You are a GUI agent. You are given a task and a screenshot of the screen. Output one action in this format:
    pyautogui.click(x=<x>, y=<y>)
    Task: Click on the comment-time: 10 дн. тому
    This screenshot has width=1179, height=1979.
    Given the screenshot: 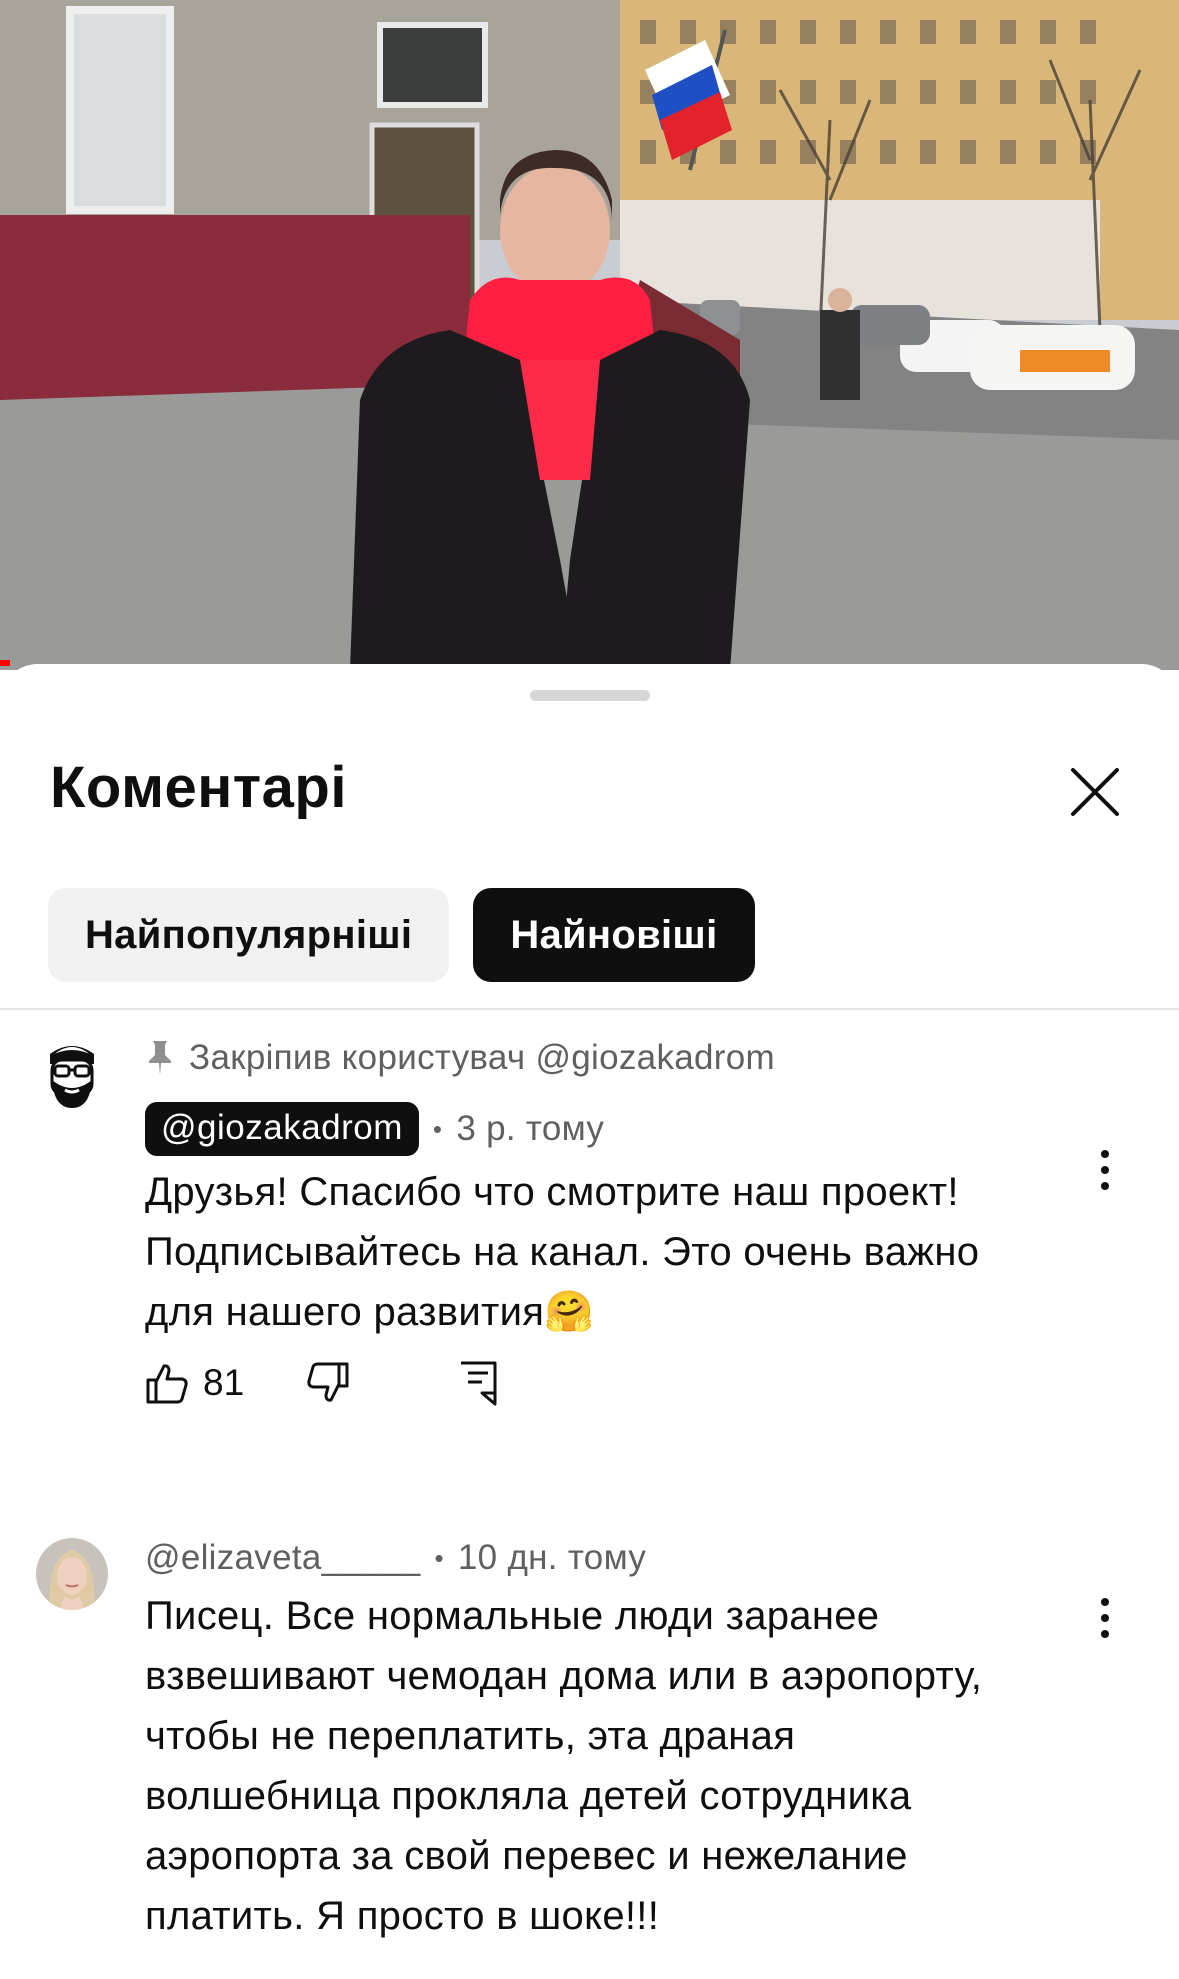 What is the action you would take?
    pyautogui.click(x=552, y=1557)
    